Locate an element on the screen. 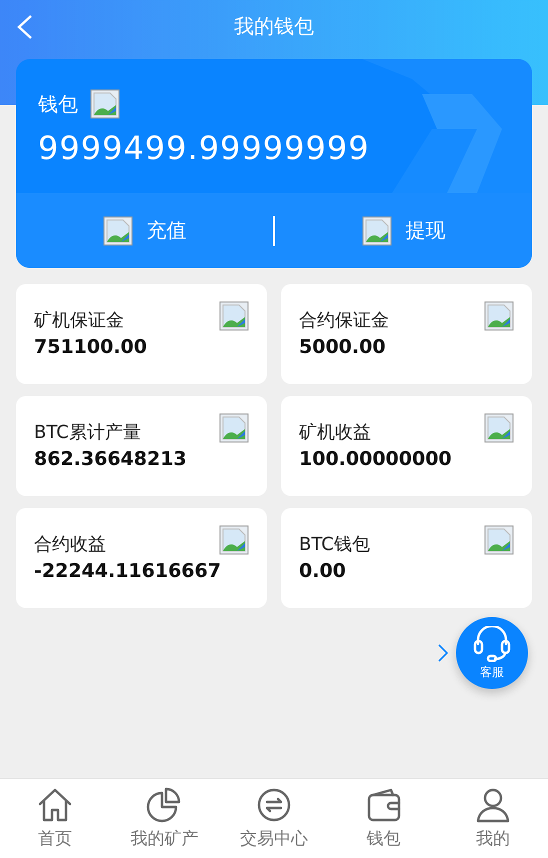 This screenshot has height=858, width=548. stat-value: -22244.11616667 is located at coordinates (127, 571).